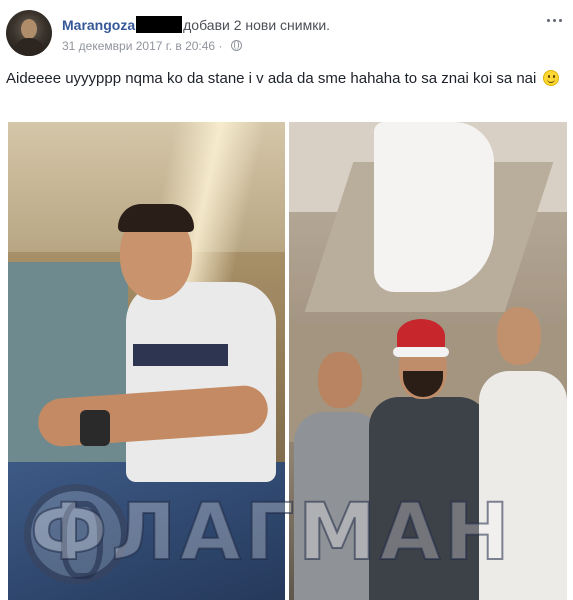  I want to click on avatar-face, so click(29, 29).